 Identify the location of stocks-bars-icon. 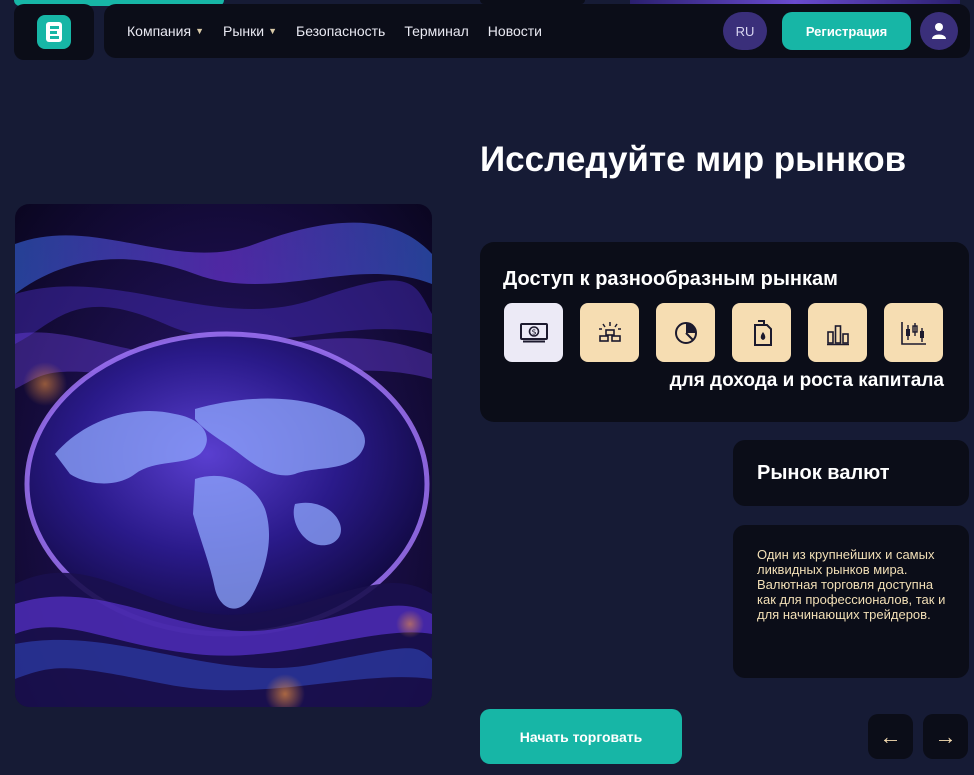
(837, 334).